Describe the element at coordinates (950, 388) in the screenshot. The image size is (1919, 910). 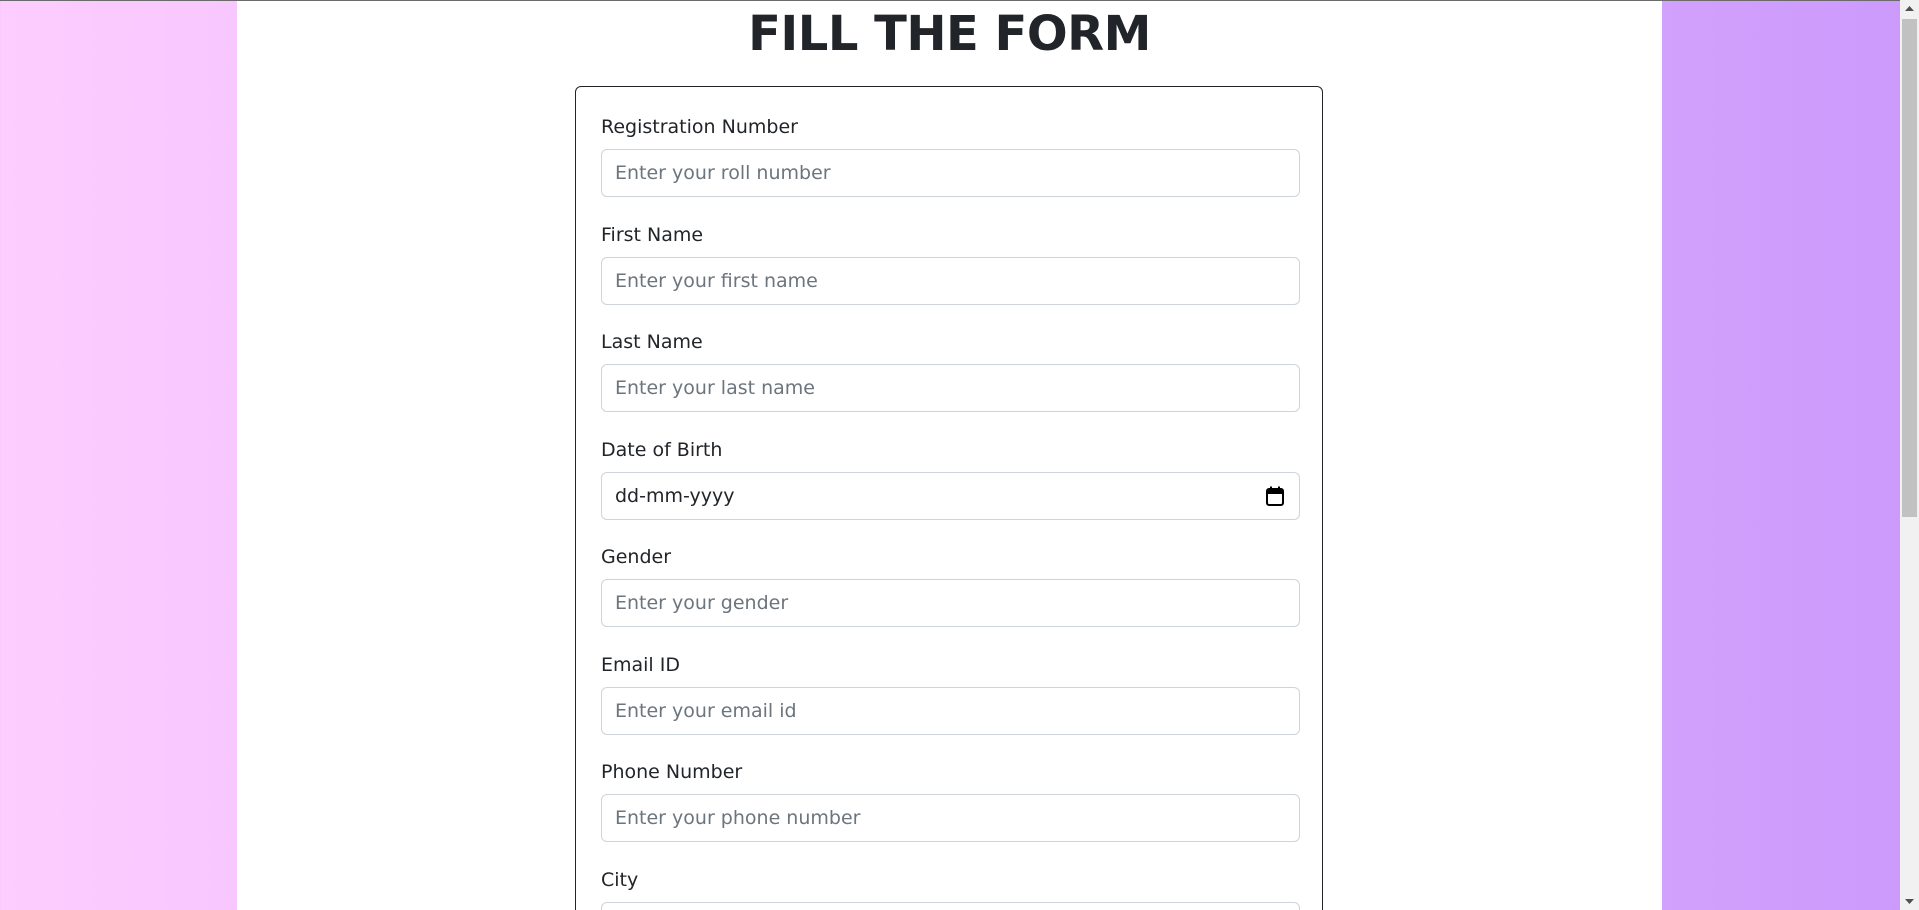
I see `last-name-input` at that location.